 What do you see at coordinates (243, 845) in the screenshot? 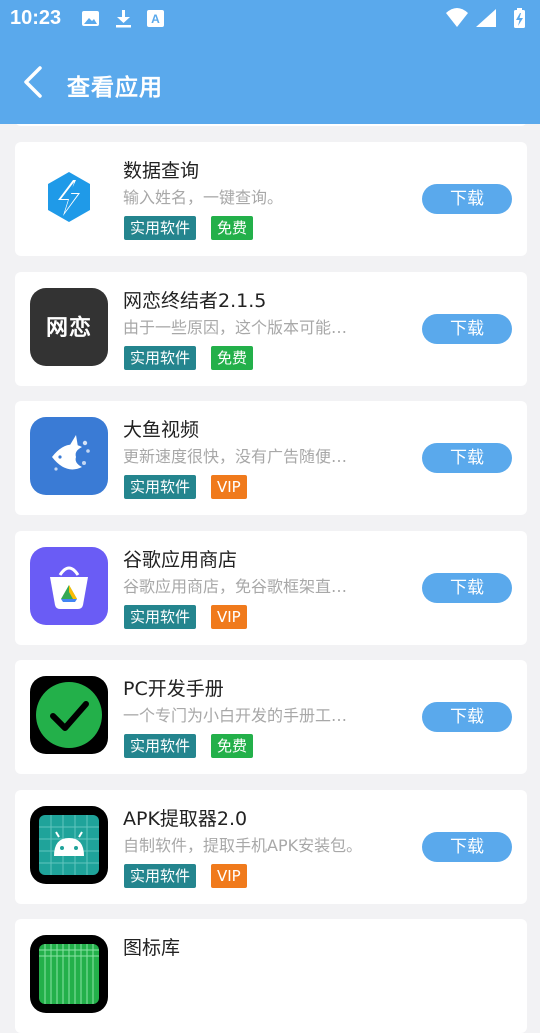
I see `app-description: 自制软件，提取手机APK安装包。` at bounding box center [243, 845].